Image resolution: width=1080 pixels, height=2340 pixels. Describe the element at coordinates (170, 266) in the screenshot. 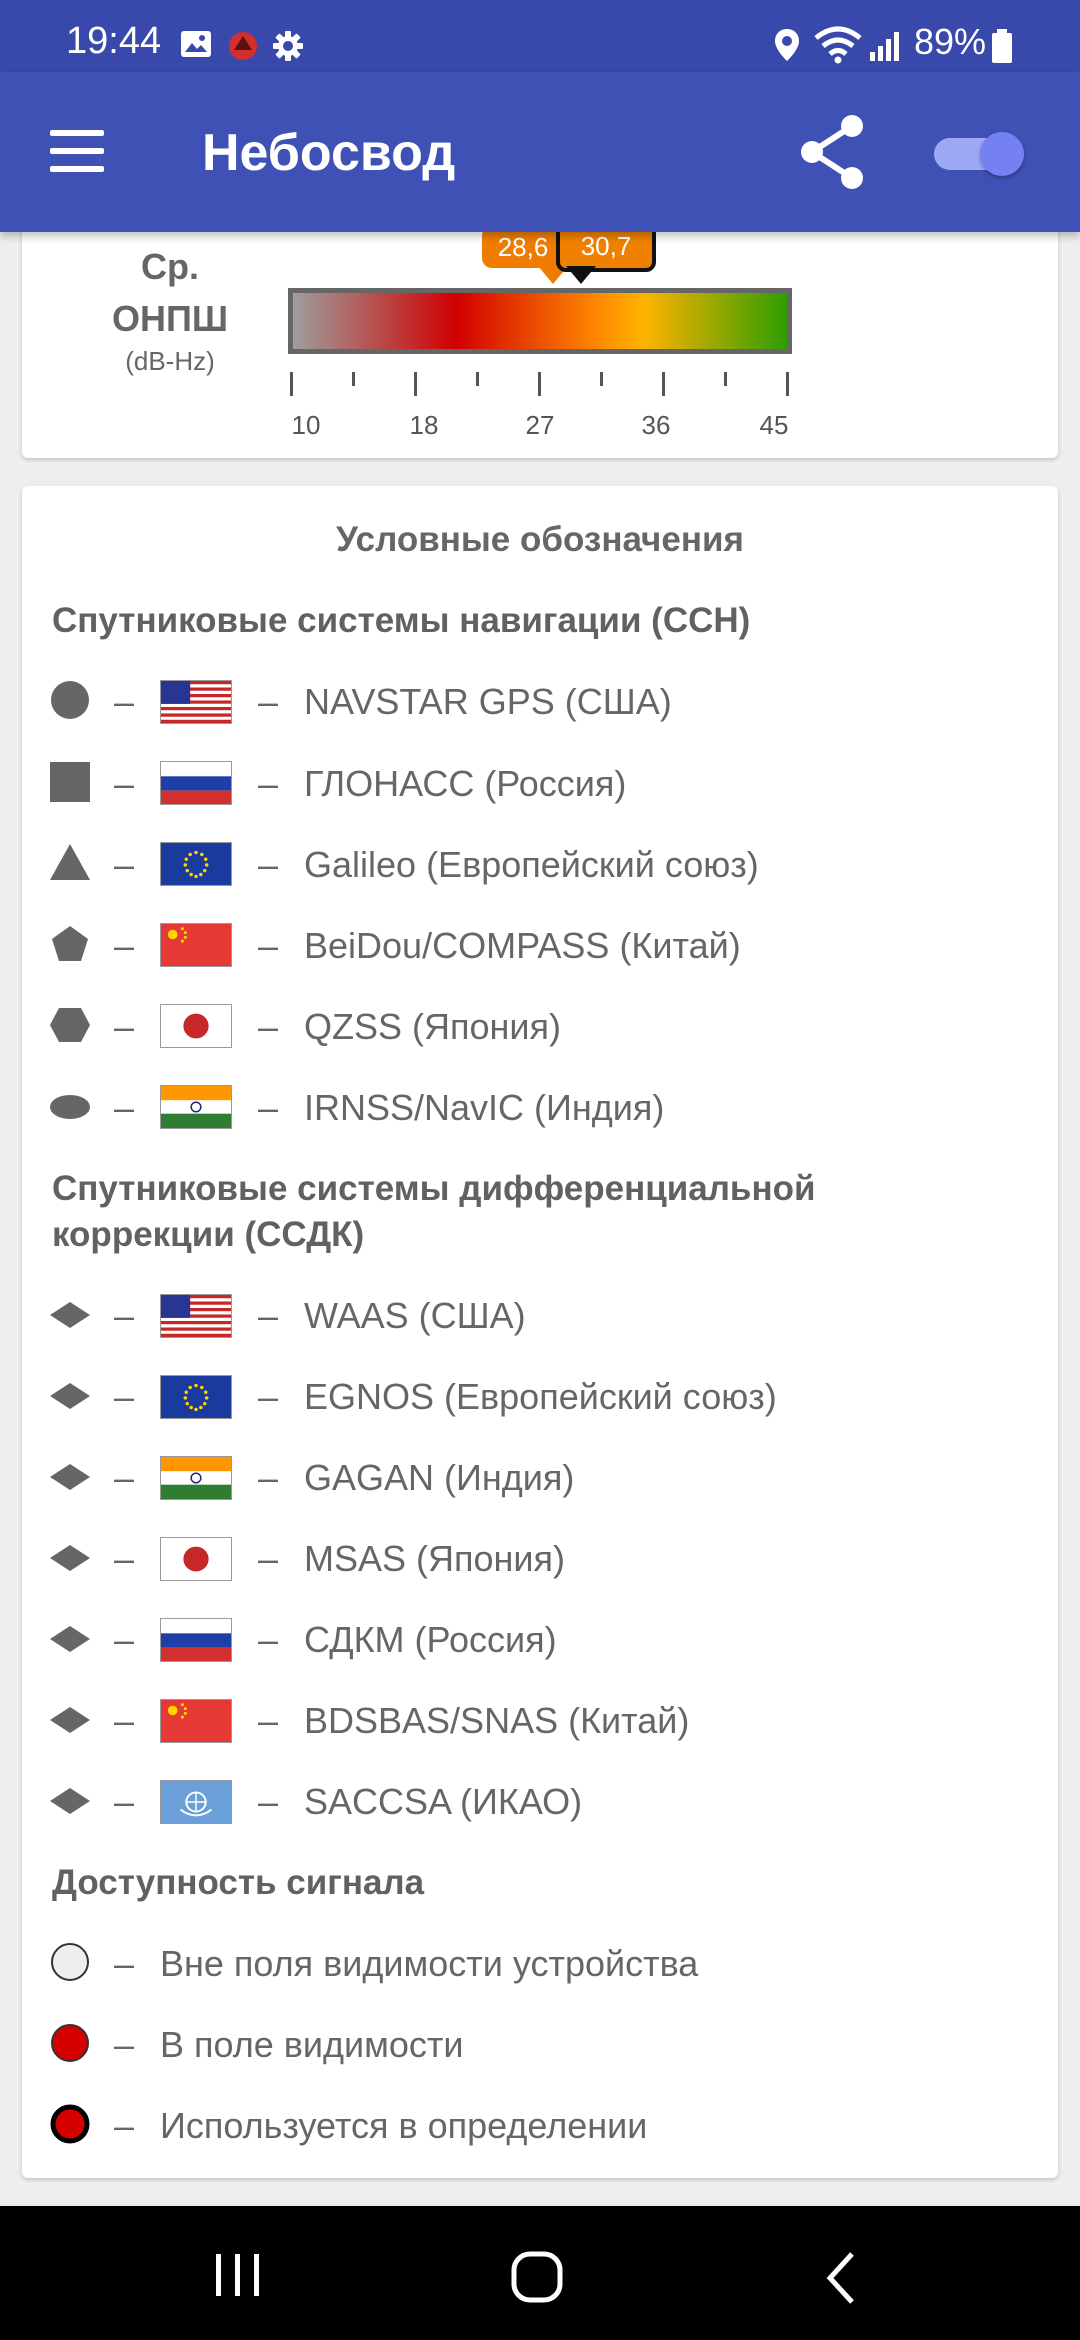

I see `snr-label-line1: Ср.` at that location.